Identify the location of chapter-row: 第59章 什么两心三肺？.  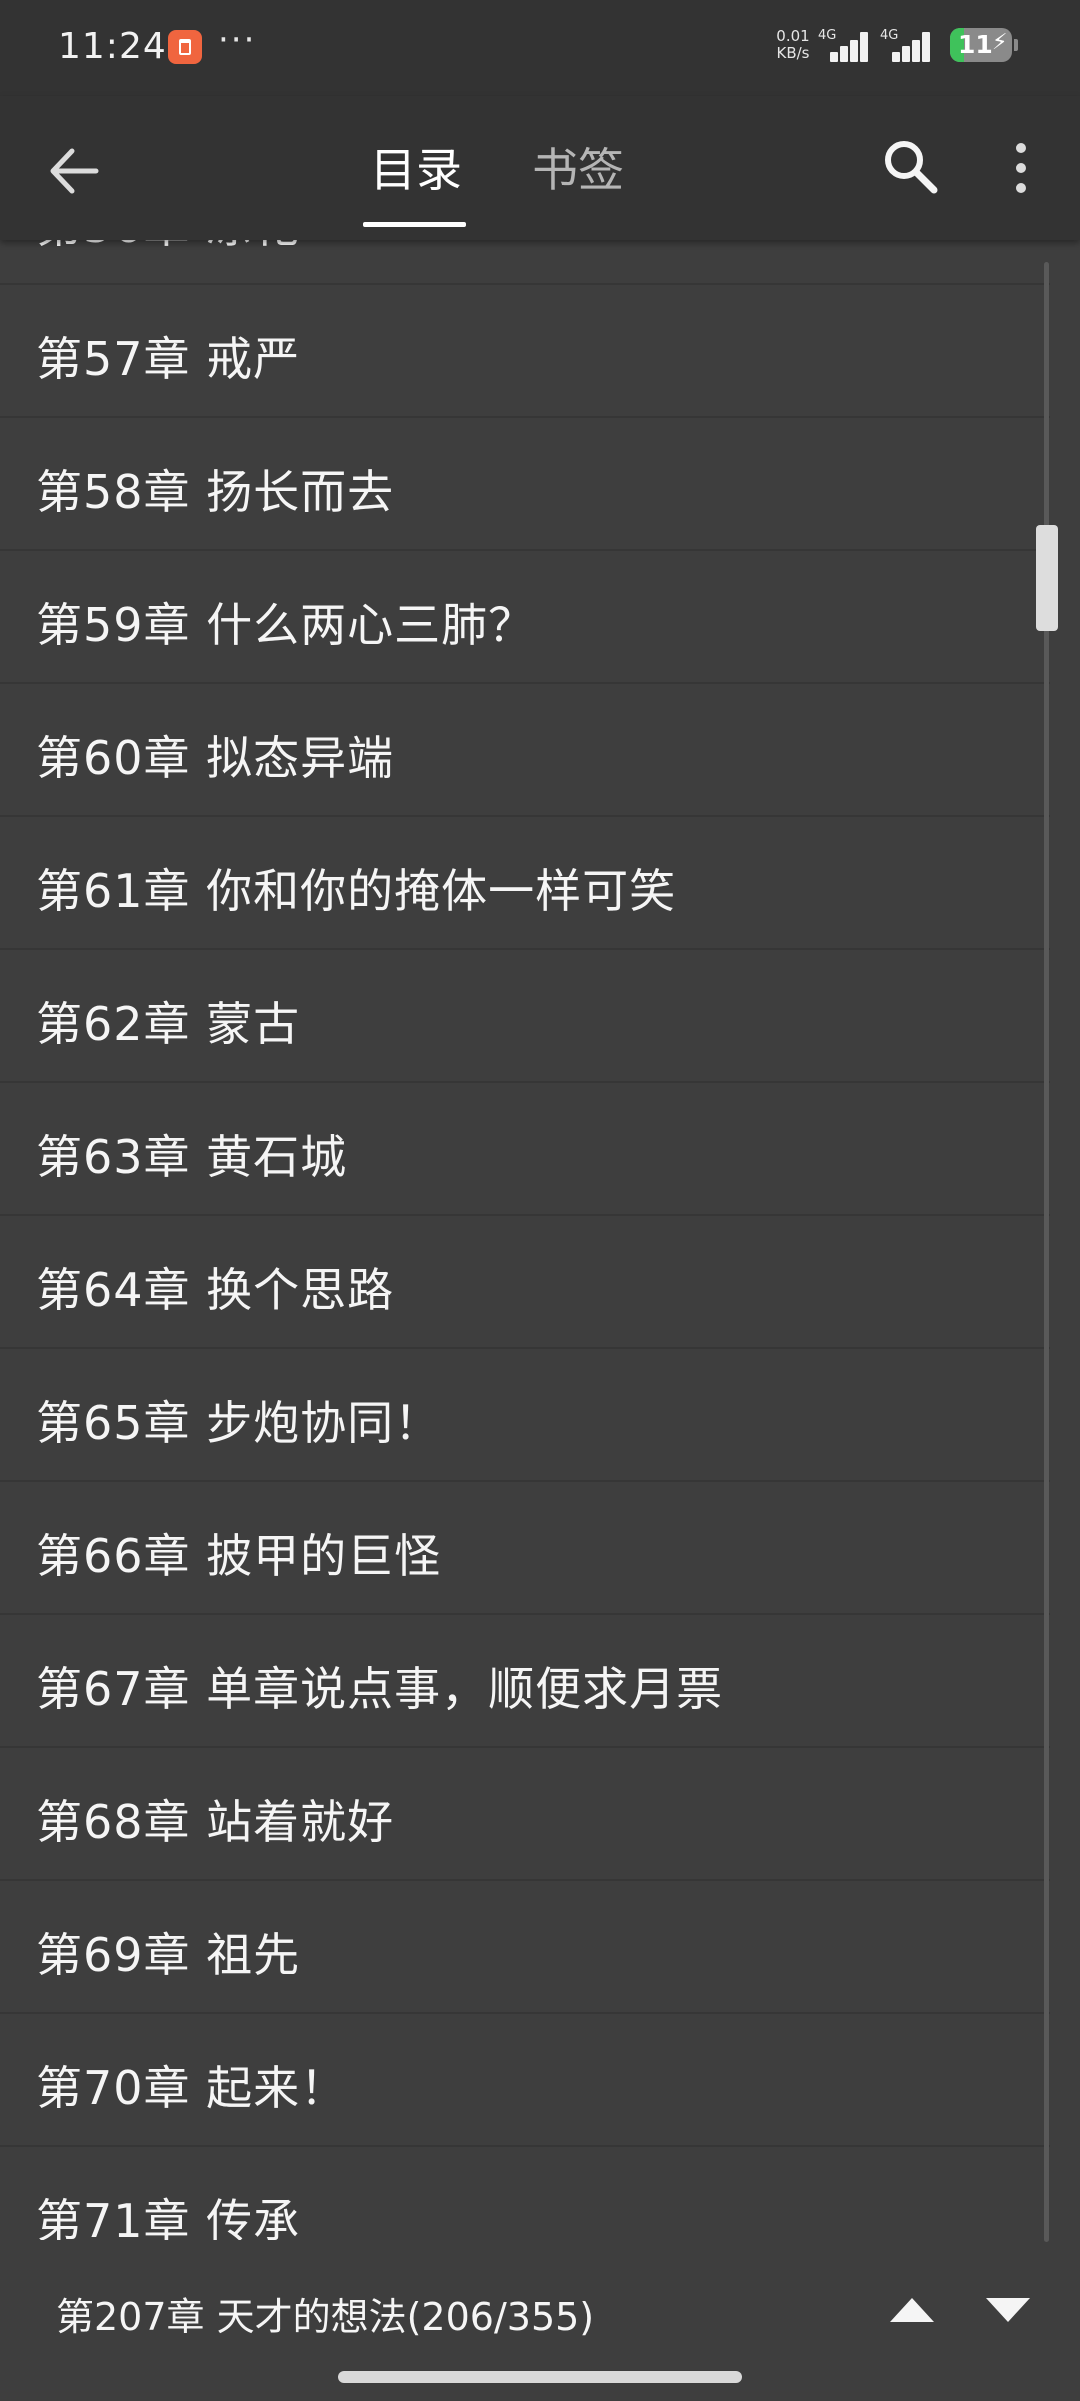
(525, 617).